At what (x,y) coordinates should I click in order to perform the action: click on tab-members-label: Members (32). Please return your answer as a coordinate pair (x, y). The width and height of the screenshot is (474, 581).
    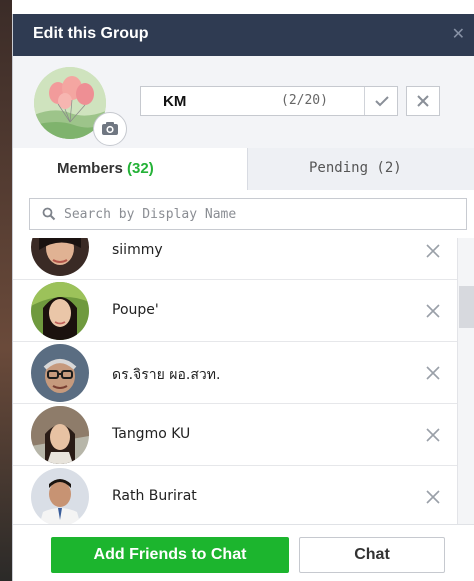
    Looking at the image, I should click on (105, 168).